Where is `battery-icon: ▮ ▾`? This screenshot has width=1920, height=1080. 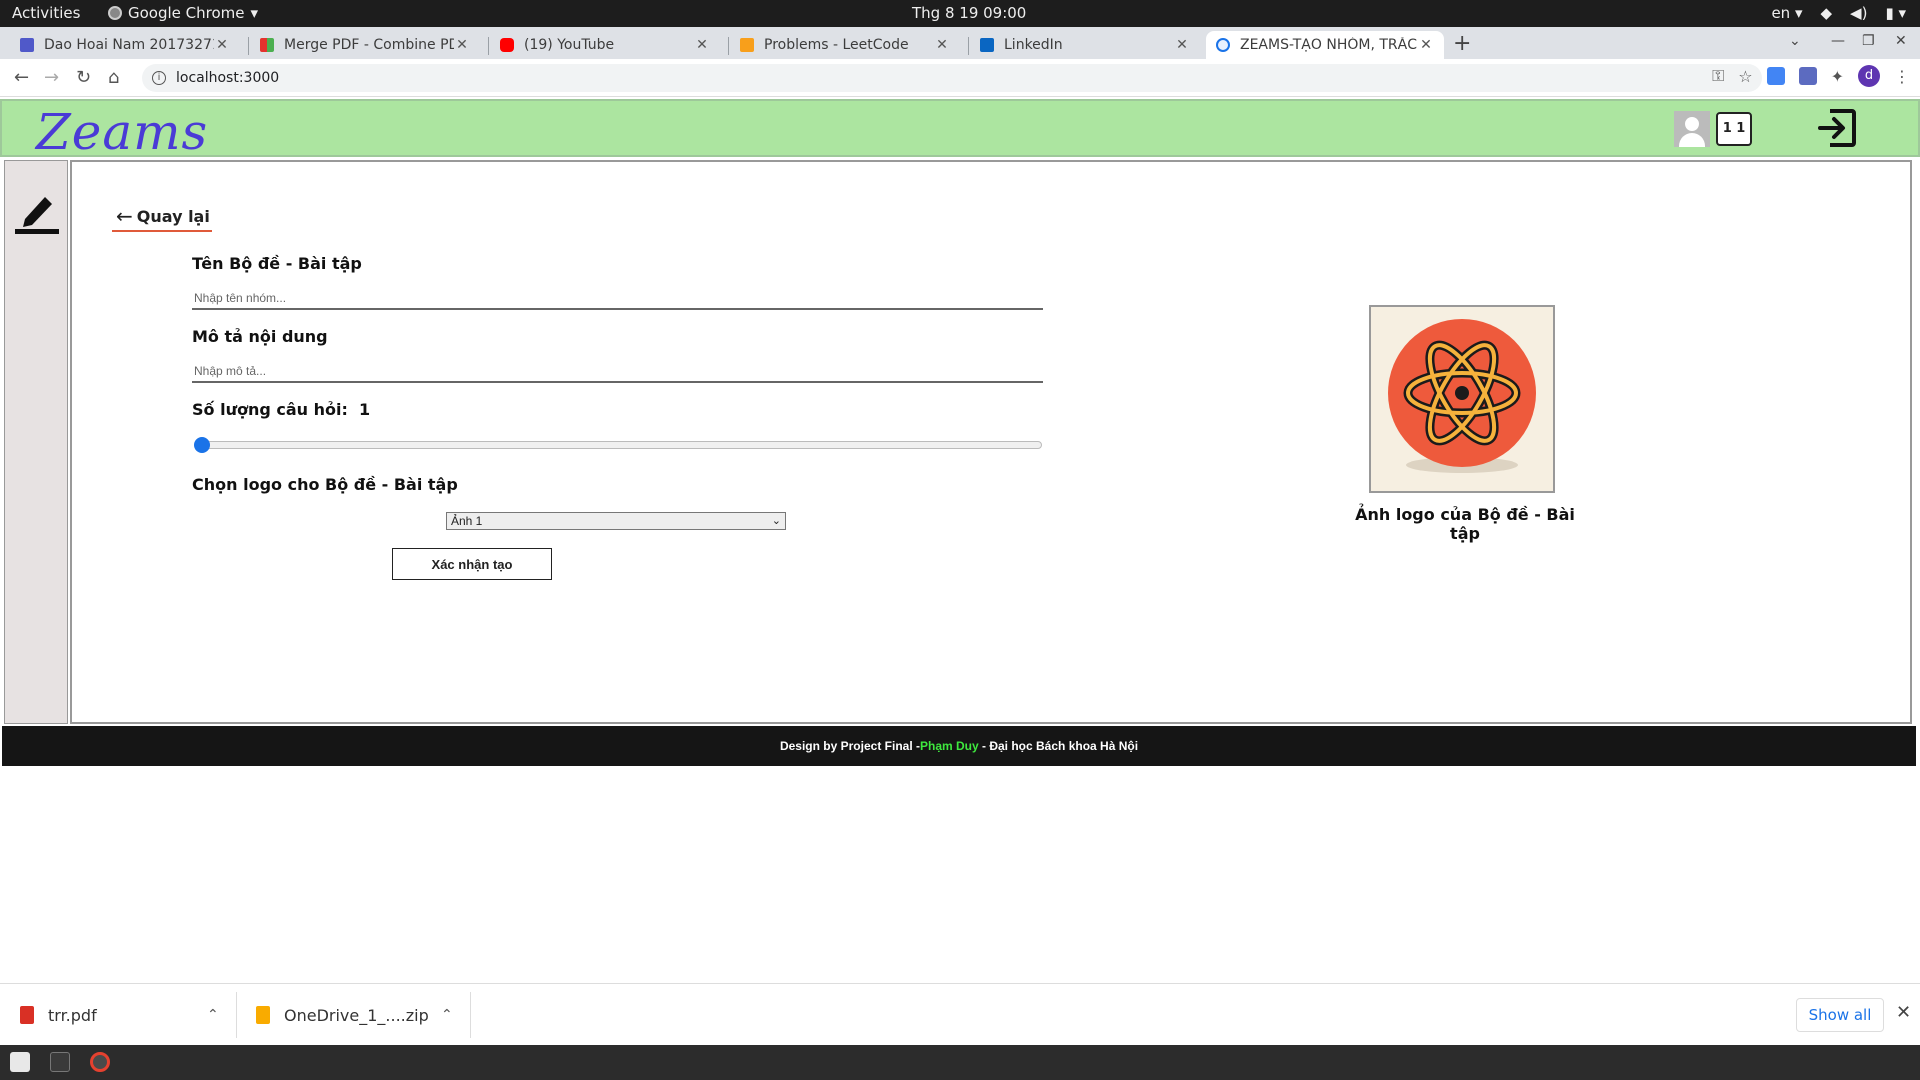
battery-icon: ▮ ▾ is located at coordinates (1895, 13).